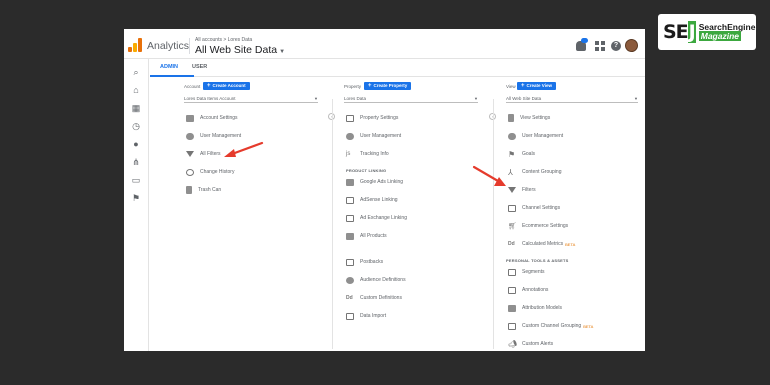  What do you see at coordinates (350, 200) in the screenshot?
I see `adsense-icon` at bounding box center [350, 200].